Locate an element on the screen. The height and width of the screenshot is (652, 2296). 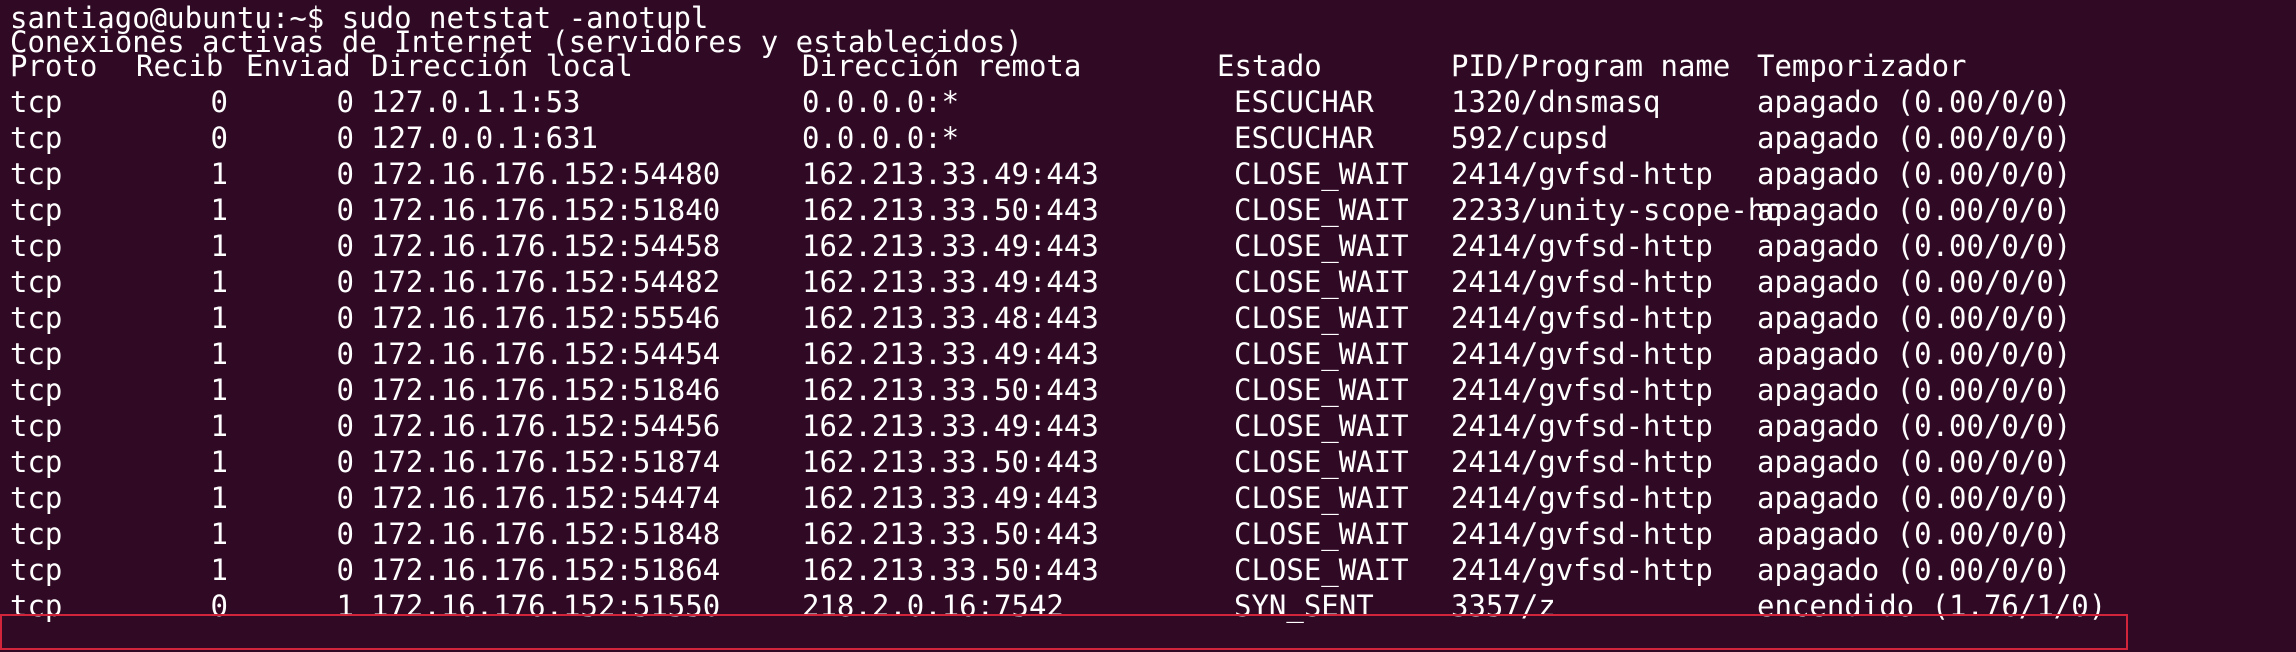
cell-local: 127.0.1.1:53 is located at coordinates (476, 102).